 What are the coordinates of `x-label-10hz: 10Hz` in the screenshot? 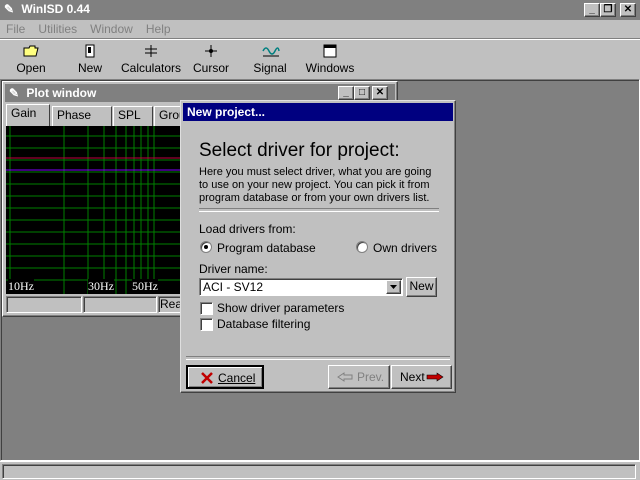 It's located at (21, 286).